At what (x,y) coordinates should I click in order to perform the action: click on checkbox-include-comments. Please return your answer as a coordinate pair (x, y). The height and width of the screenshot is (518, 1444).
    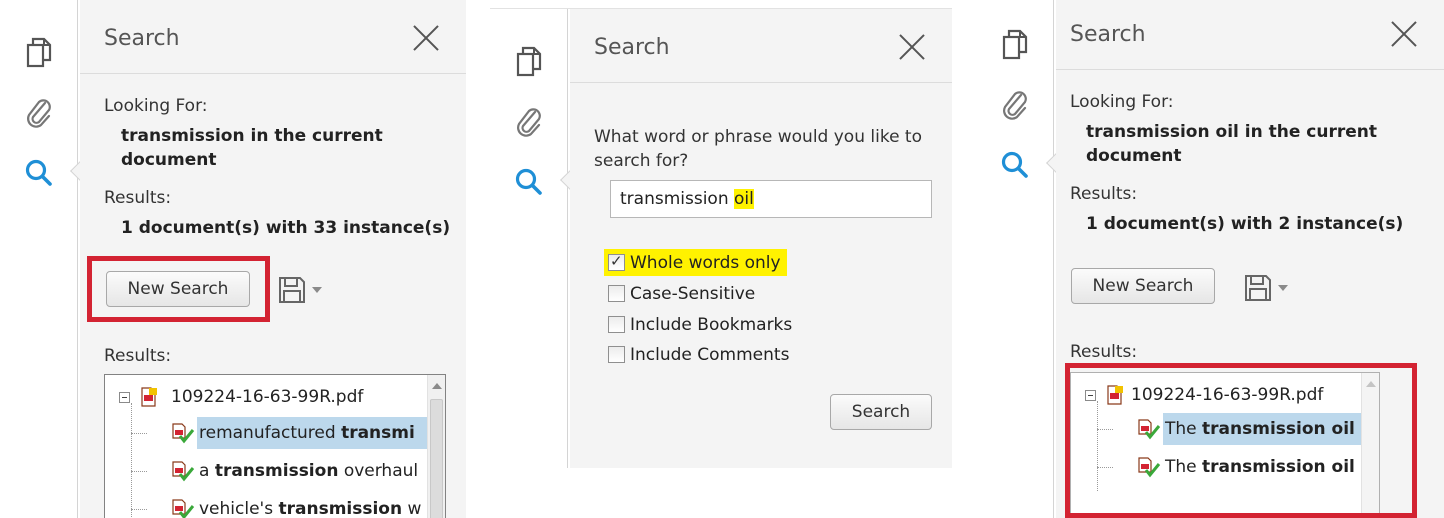
    Looking at the image, I should click on (616, 354).